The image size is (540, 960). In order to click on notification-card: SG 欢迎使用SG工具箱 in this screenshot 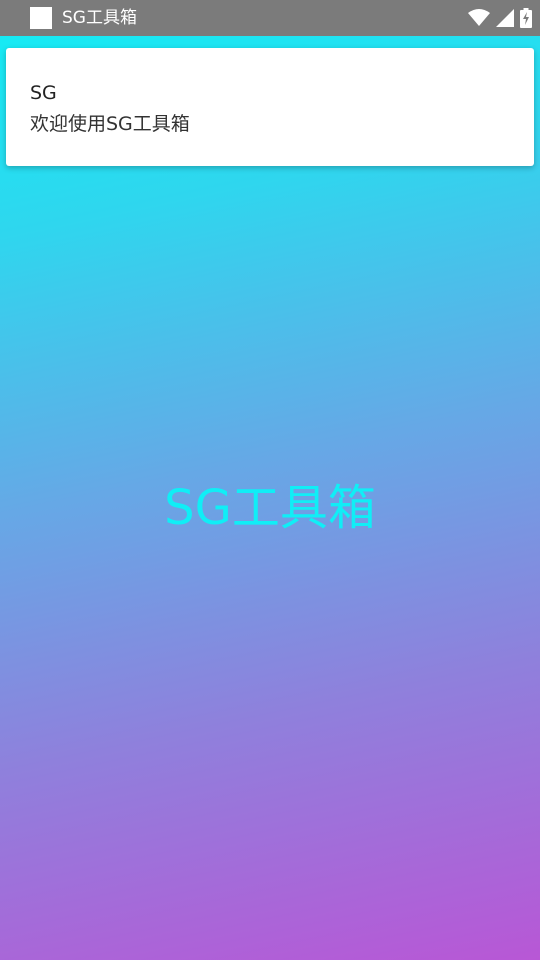, I will do `click(270, 107)`.